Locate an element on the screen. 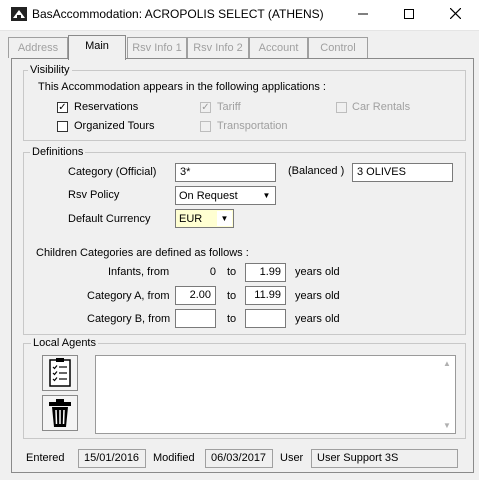 This screenshot has width=479, height=480. rsv-policy-value: On Request is located at coordinates (208, 196).